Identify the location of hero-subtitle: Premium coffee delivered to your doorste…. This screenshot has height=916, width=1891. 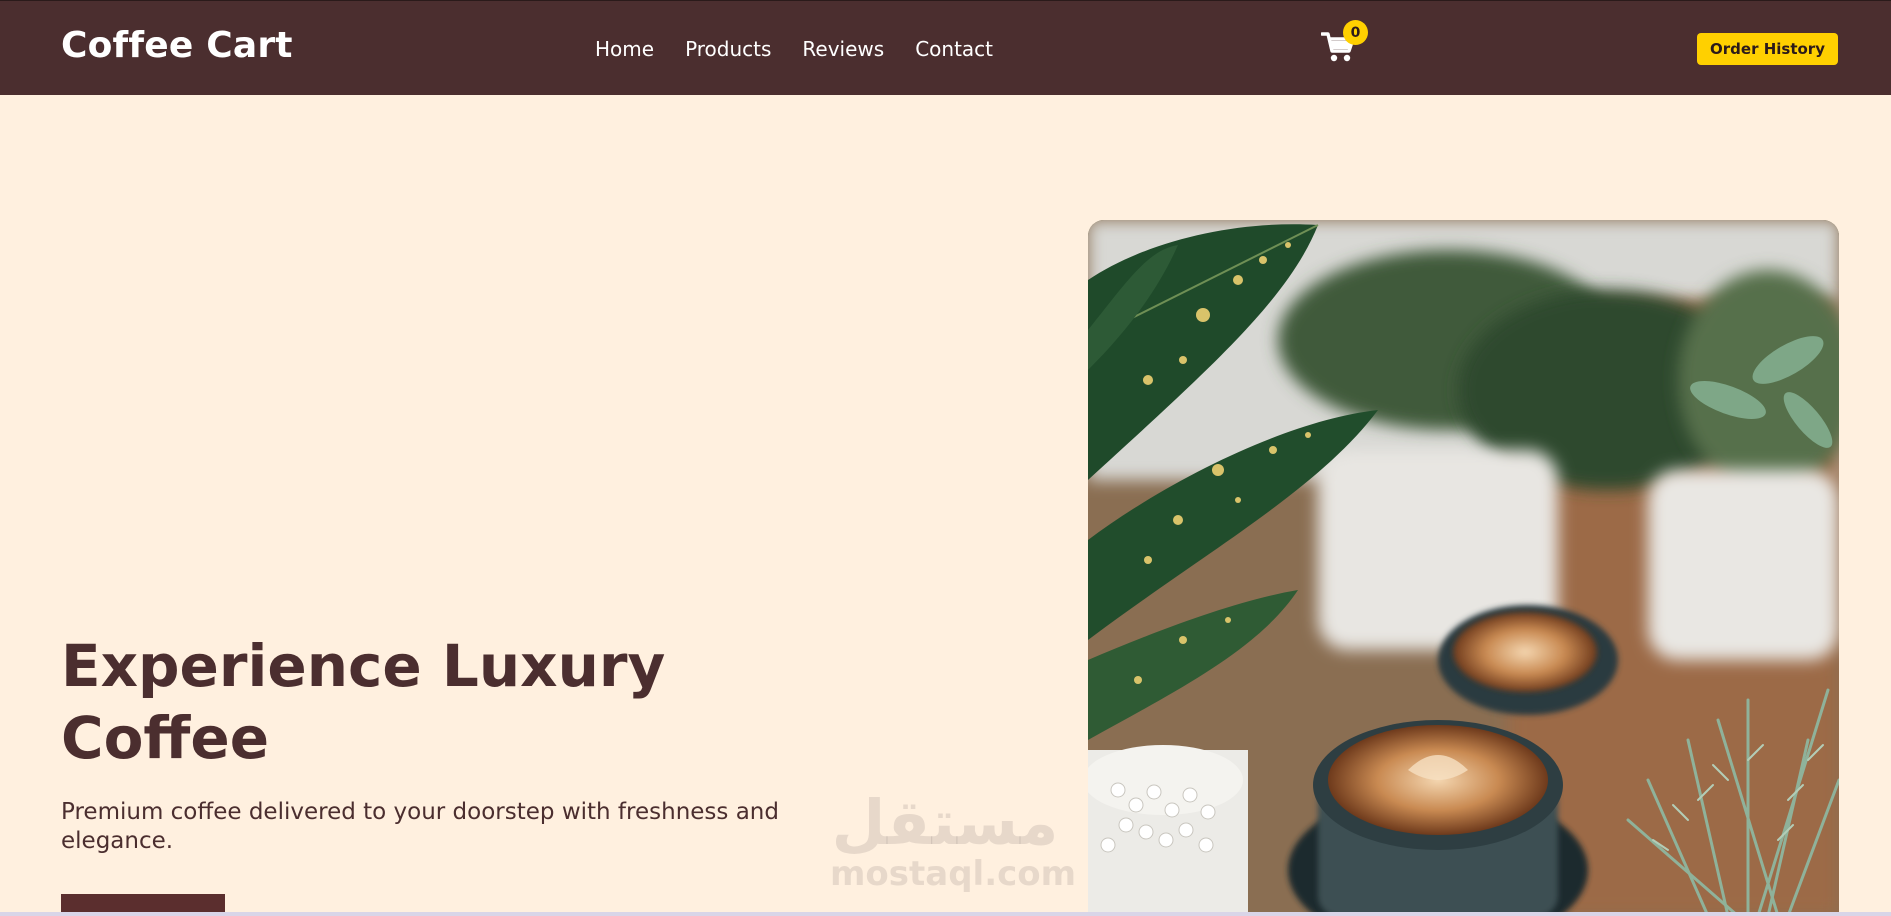
(420, 826).